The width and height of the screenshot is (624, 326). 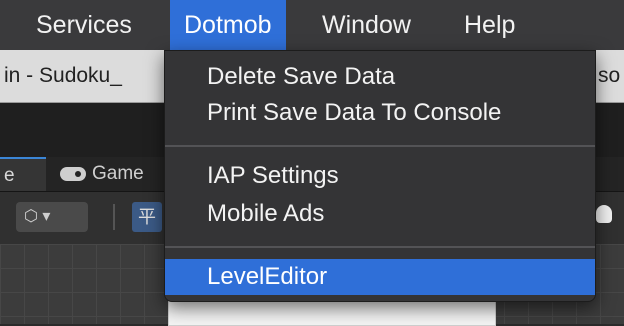 What do you see at coordinates (380, 113) in the screenshot?
I see `menu-item-print-save-data: Print Save Data To Console` at bounding box center [380, 113].